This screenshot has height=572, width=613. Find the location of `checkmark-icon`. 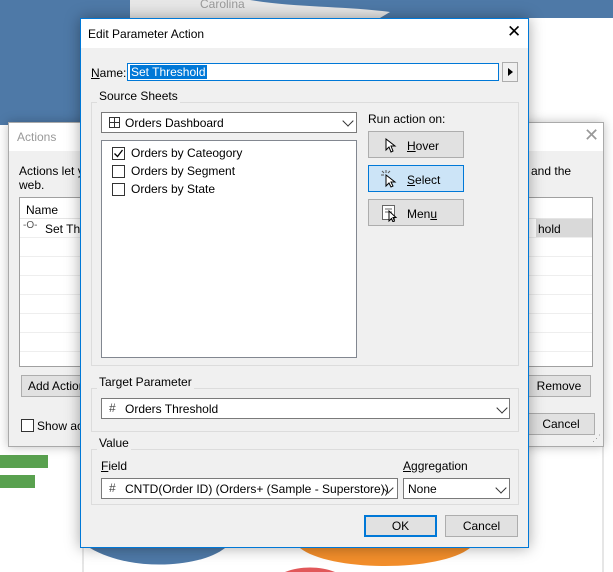

checkmark-icon is located at coordinates (119, 153).